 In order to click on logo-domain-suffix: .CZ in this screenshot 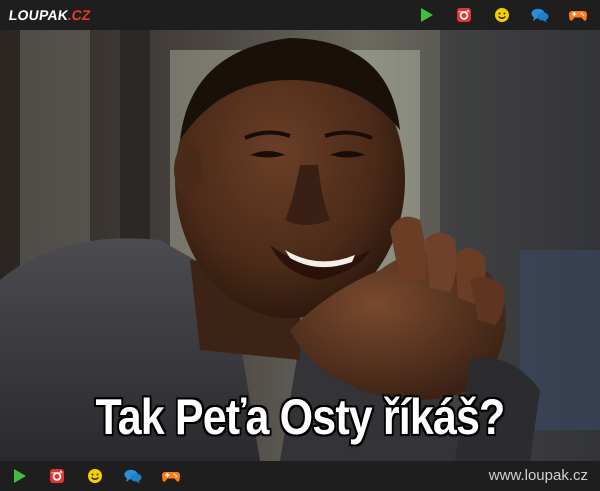, I will do `click(79, 15)`.